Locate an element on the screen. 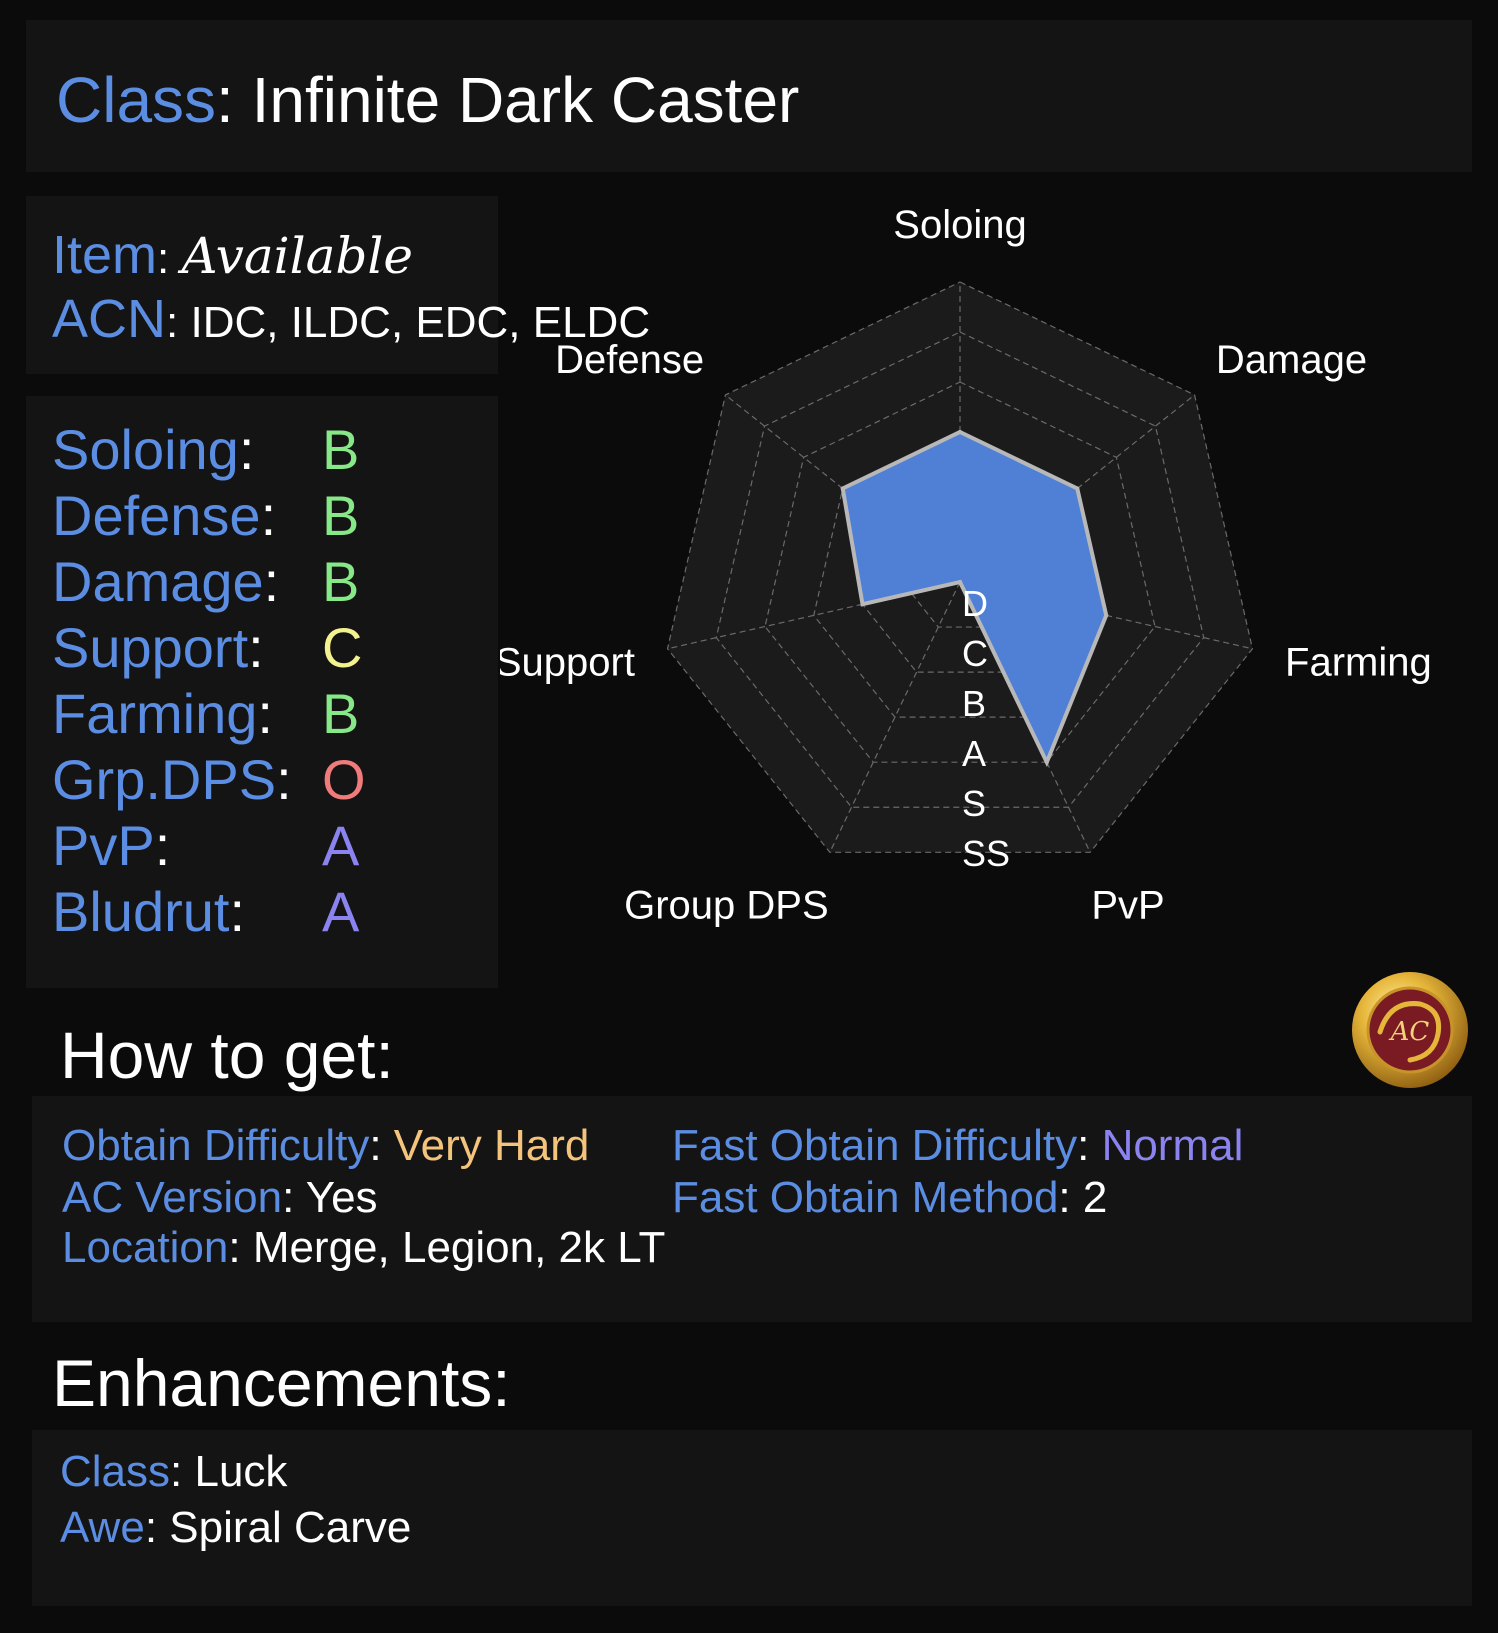  obtain-difficulty-row: Obtain Difficulty: Very Hard is located at coordinates (325, 1146).